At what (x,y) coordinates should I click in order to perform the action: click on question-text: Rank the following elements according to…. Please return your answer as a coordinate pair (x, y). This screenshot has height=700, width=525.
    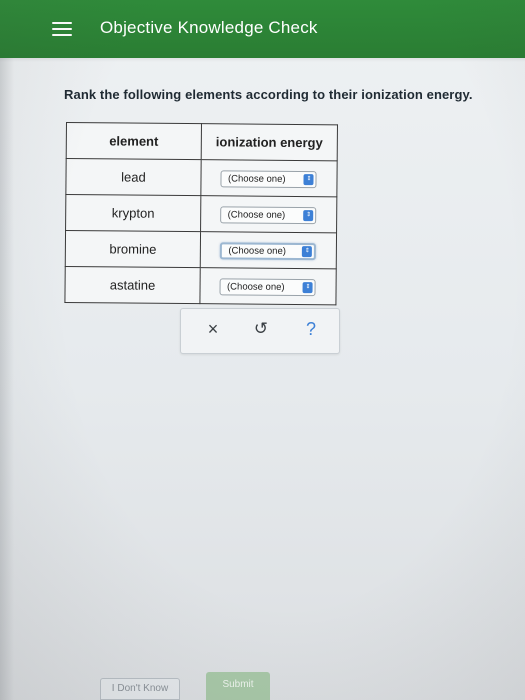
    Looking at the image, I should click on (268, 94).